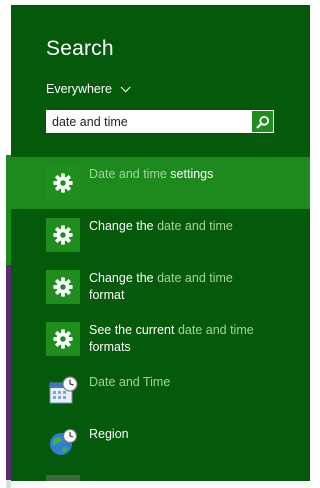 The image size is (320, 488). What do you see at coordinates (80, 48) in the screenshot?
I see `search-title: Search` at bounding box center [80, 48].